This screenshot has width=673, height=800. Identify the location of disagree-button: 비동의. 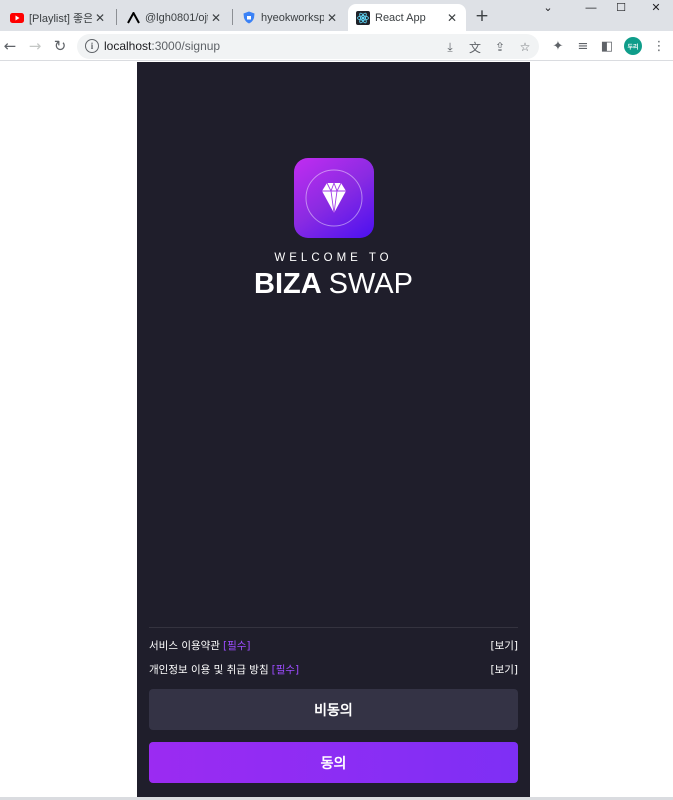
(333, 709).